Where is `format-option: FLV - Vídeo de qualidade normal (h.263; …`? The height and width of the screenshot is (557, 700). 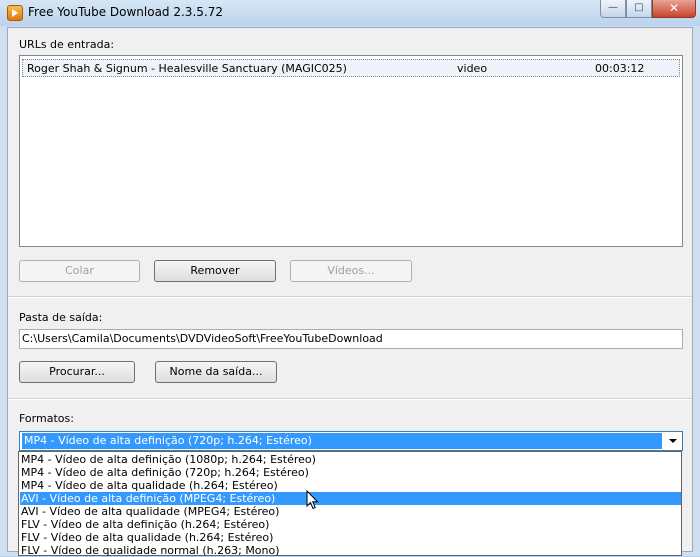 format-option: FLV - Vídeo de qualidade normal (h.263; … is located at coordinates (350, 550).